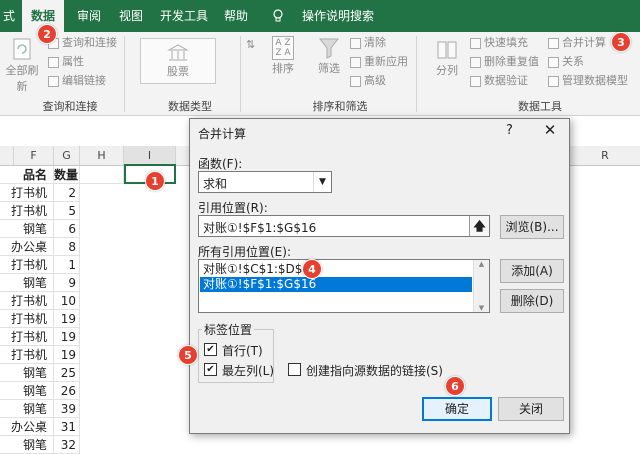  I want to click on advanced-button: 高级, so click(368, 81).